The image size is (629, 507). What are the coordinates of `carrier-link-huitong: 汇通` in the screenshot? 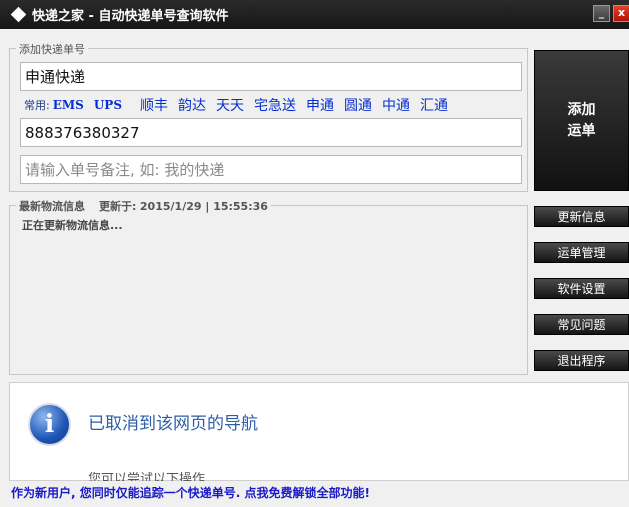 It's located at (434, 105).